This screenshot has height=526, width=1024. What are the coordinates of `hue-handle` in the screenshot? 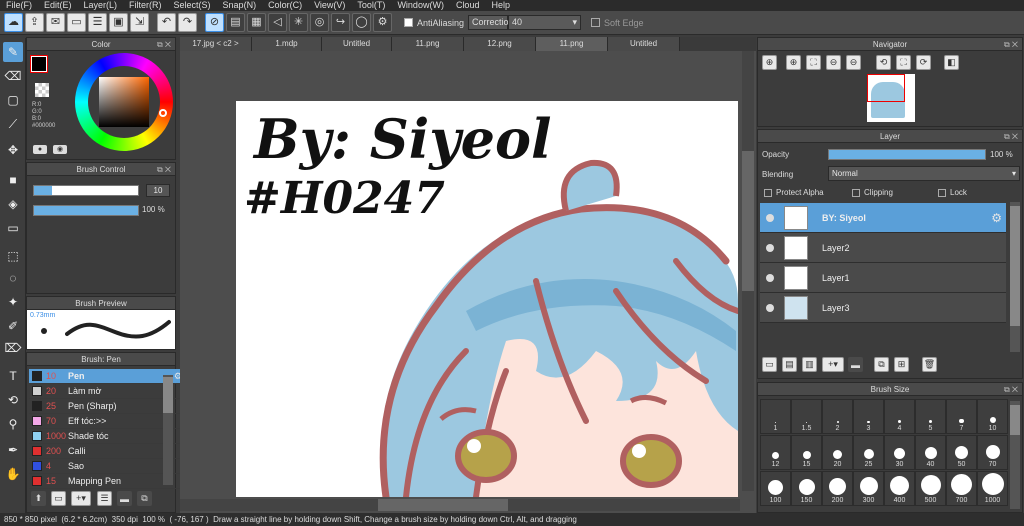 It's located at (163, 113).